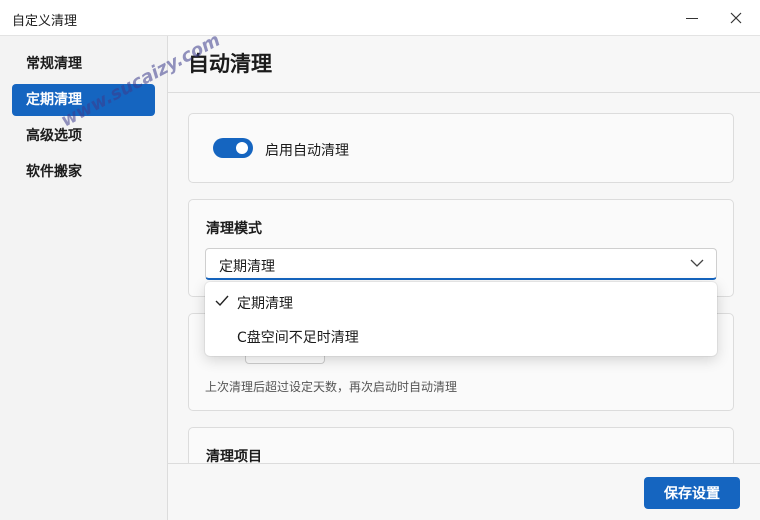 This screenshot has width=760, height=520. I want to click on clean-mode-select: 定期清理, so click(461, 264).